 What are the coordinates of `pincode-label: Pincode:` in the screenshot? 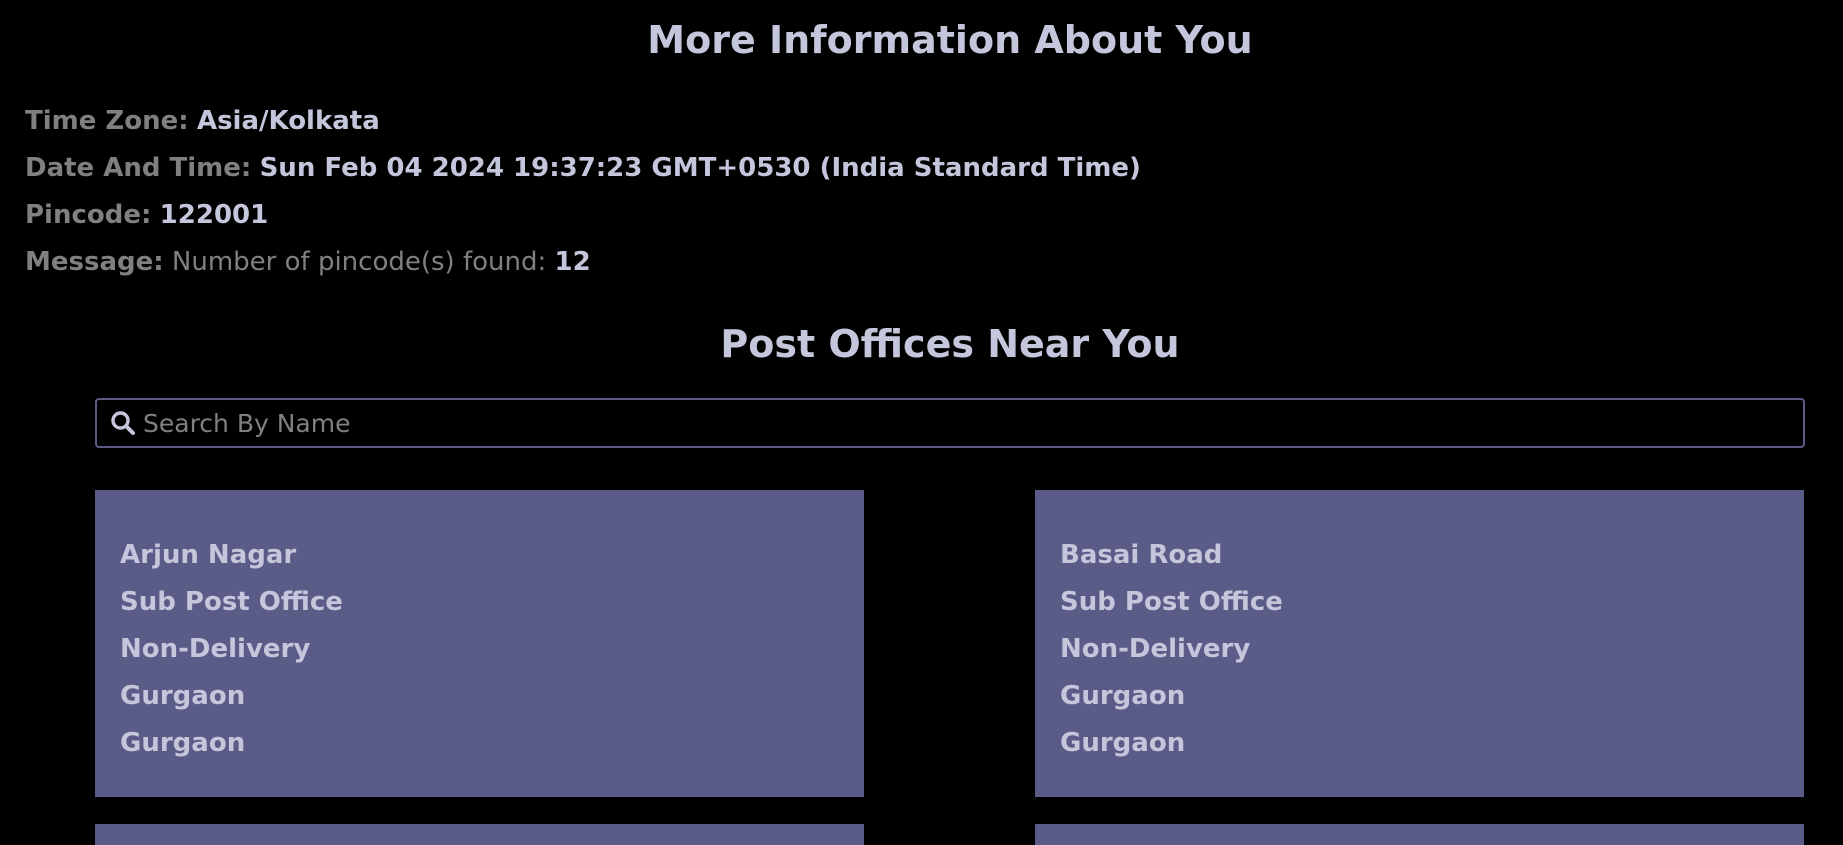 It's located at (88, 215).